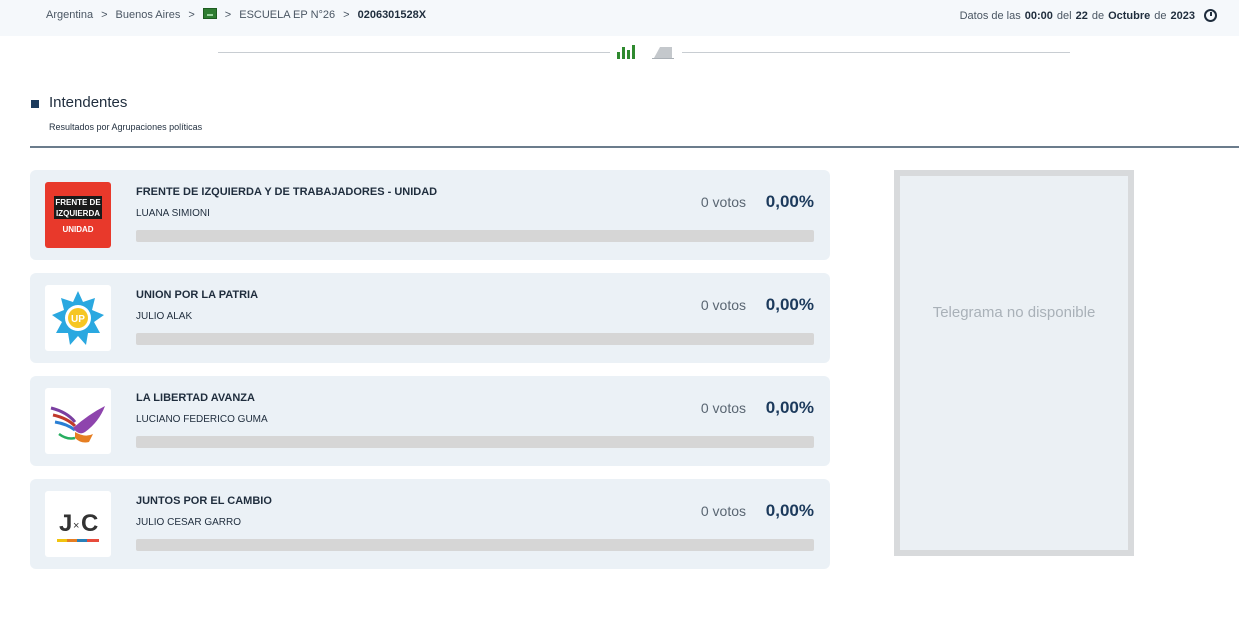 This screenshot has width=1239, height=618. Describe the element at coordinates (287, 15) in the screenshot. I see `breadcrumb-school: ESCUELA EP N°26` at that location.